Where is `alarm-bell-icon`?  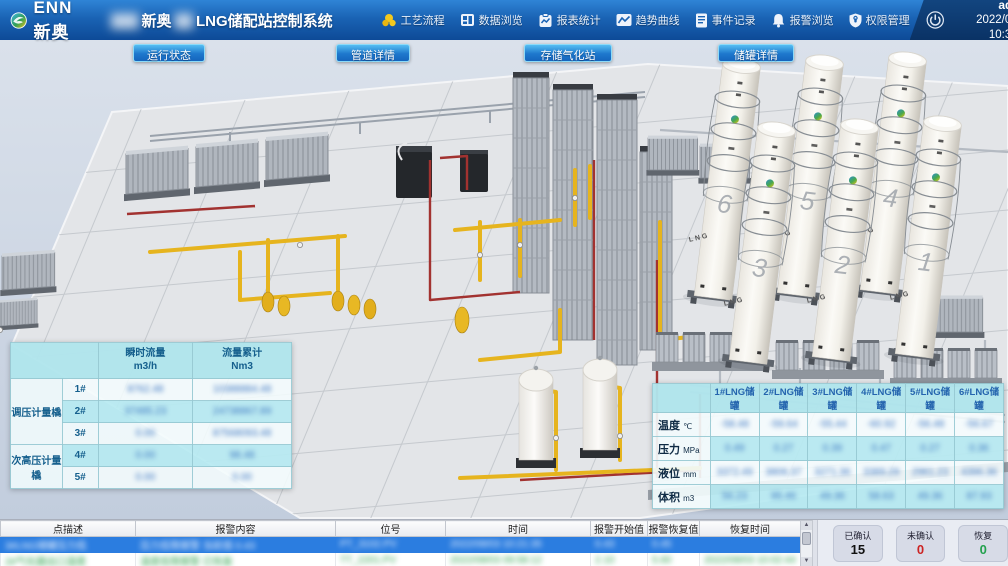 alarm-bell-icon is located at coordinates (778, 20).